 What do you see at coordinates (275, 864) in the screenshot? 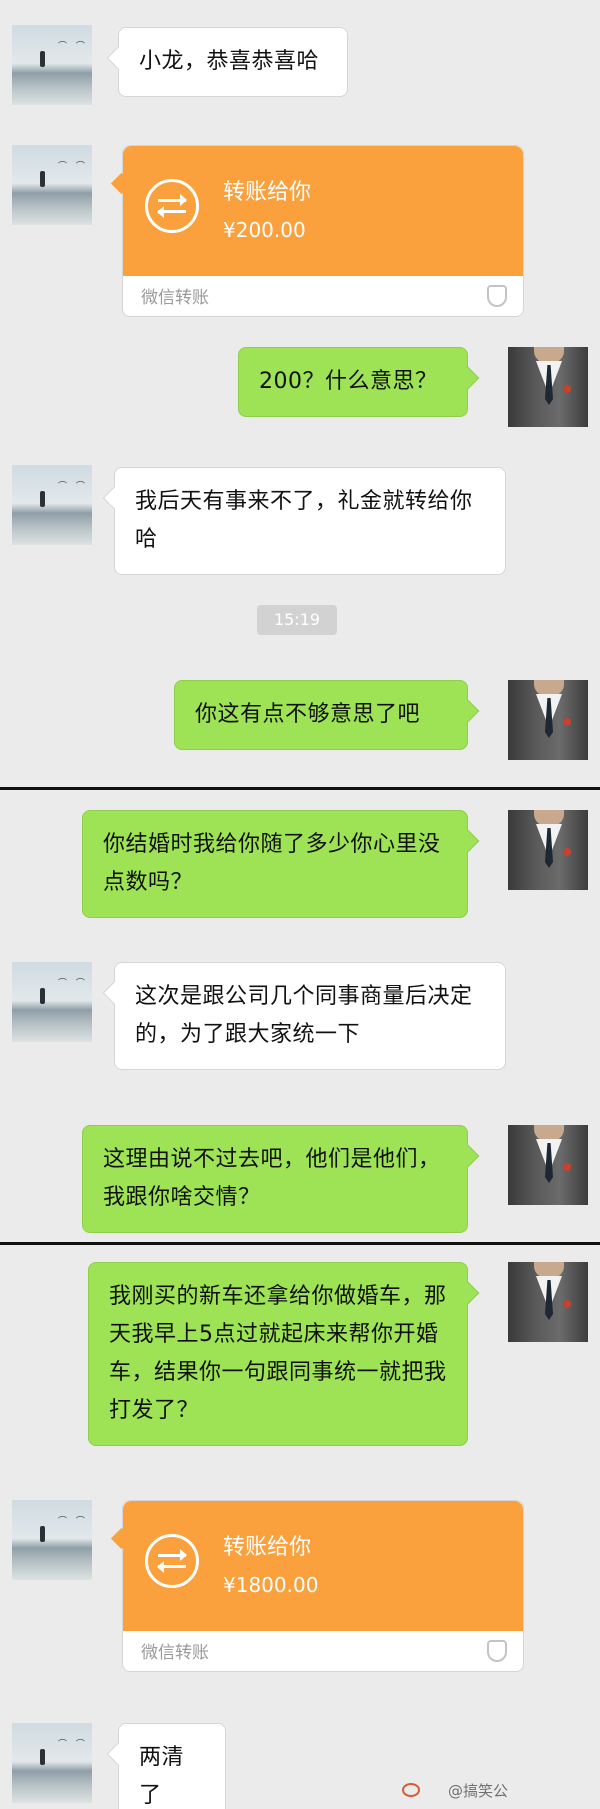
I see `message-bubble-outgoing: 你结婚时我给你随了多少你心里没点数吗？` at bounding box center [275, 864].